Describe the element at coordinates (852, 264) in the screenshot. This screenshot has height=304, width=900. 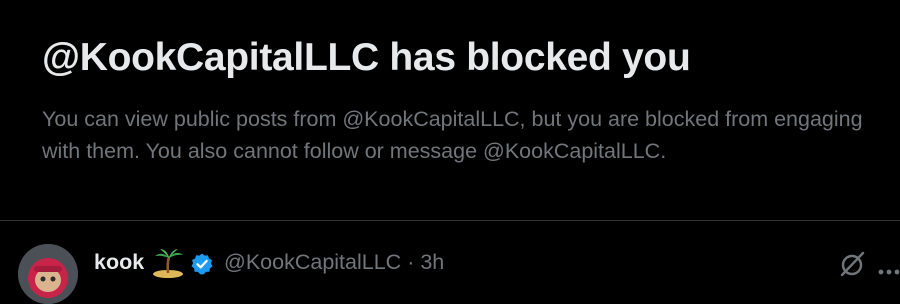
I see `grok-icon` at that location.